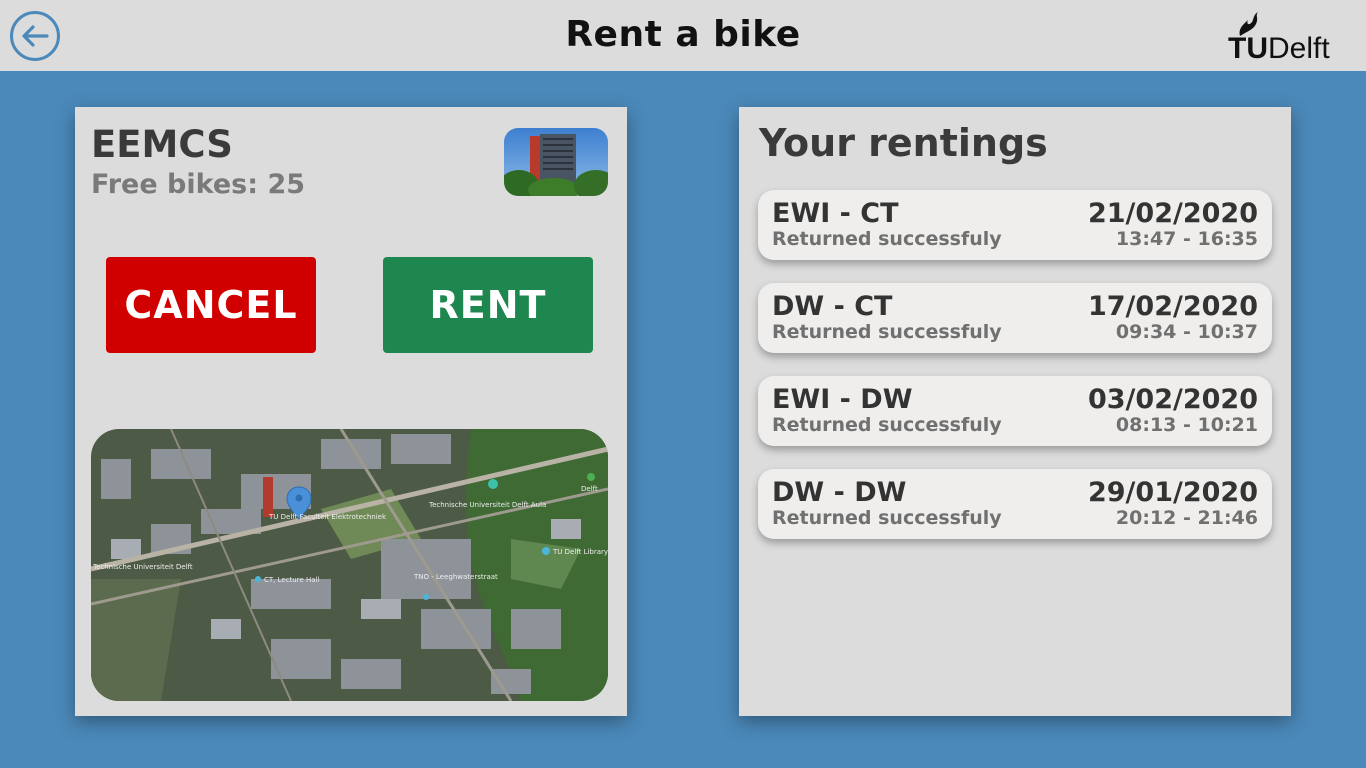 Image resolution: width=1366 pixels, height=768 pixels. Describe the element at coordinates (580, 552) in the screenshot. I see `map-label-library: TU Delft Library` at that location.